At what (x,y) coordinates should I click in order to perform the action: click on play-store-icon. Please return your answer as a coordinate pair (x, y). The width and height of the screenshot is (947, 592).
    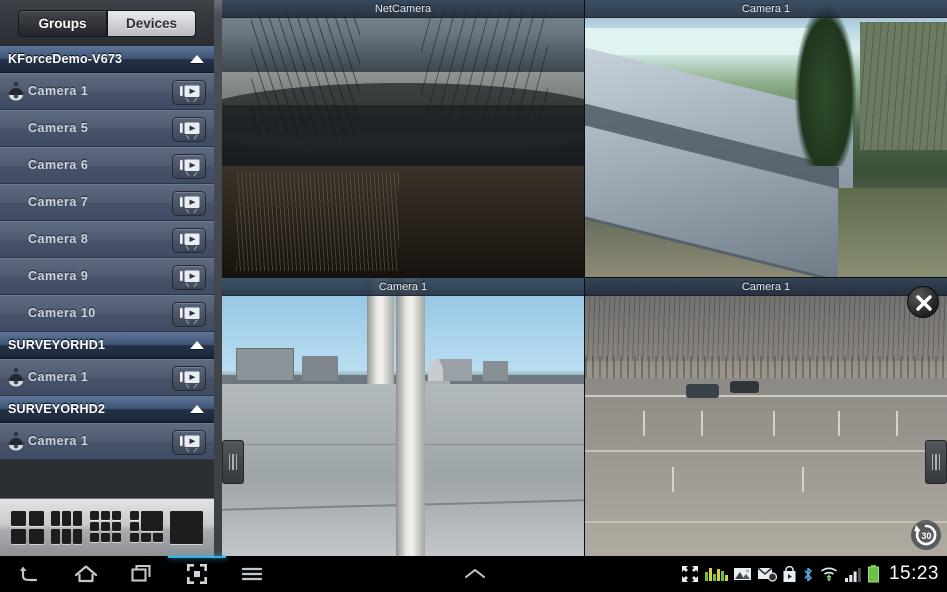
    Looking at the image, I should click on (789, 574).